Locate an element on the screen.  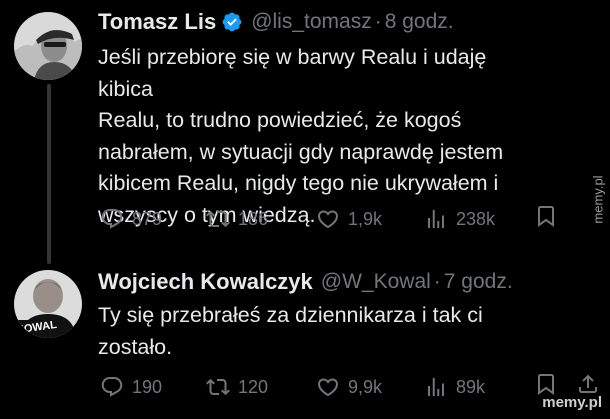
watermark-side: memy.pl is located at coordinates (598, 201).